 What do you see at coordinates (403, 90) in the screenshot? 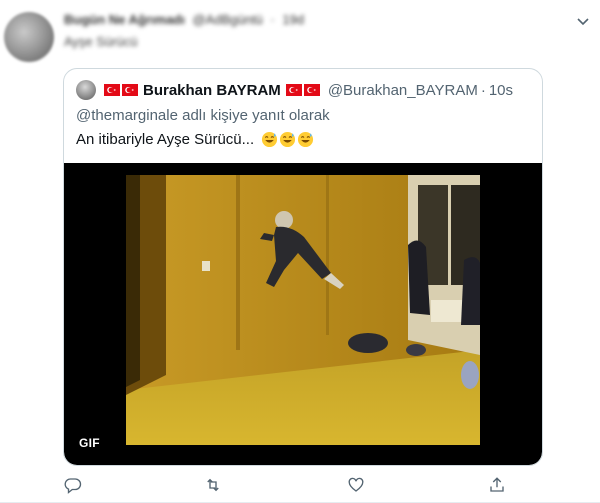
I see `quoted-handle: @Burakhan_BAYRAM` at bounding box center [403, 90].